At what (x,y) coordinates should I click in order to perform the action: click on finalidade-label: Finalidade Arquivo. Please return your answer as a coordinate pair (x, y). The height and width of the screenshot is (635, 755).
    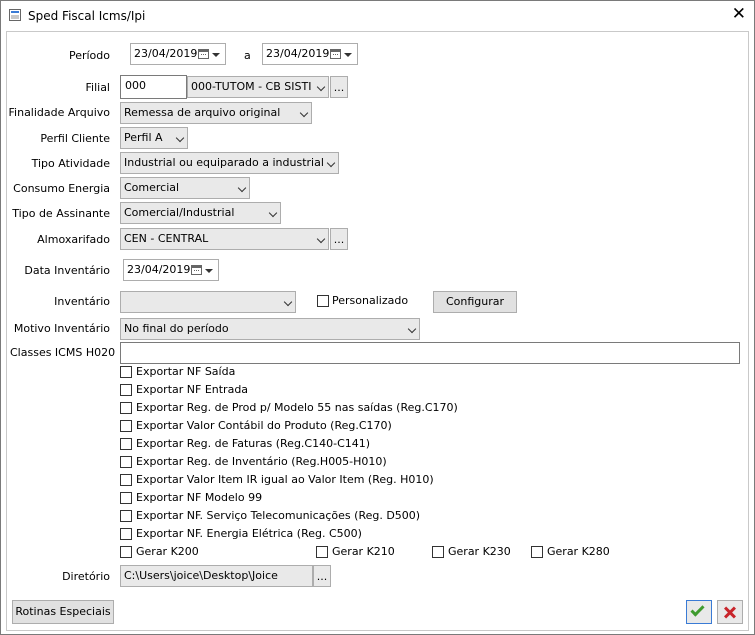
    Looking at the image, I should click on (59, 112).